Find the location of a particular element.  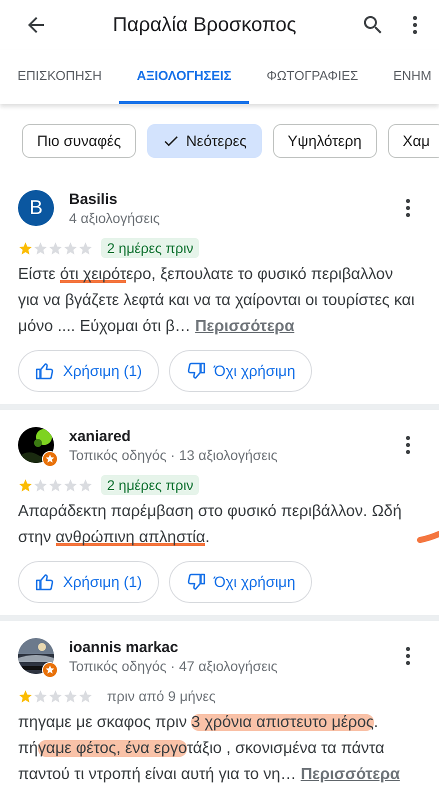

place-title: Παραλία Βροσκοπος is located at coordinates (205, 25).